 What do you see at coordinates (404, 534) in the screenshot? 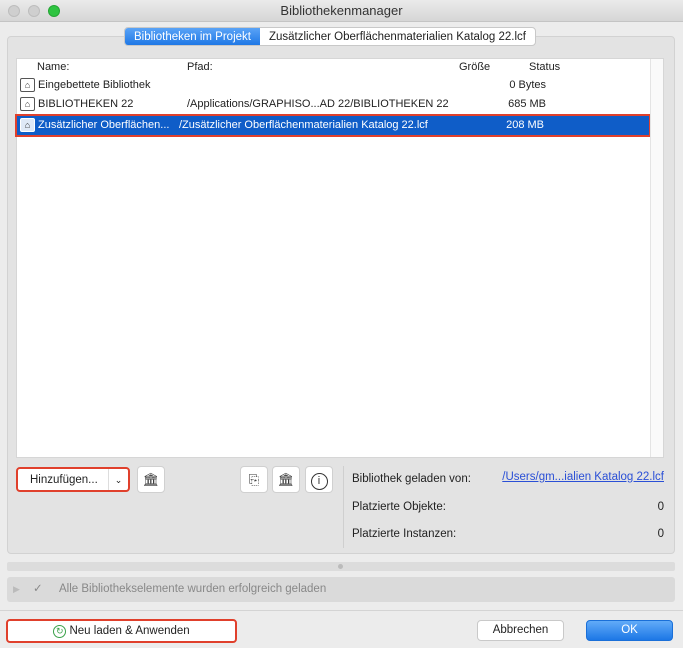
I see `placed-instances-label: Platzierte Instanzen:` at bounding box center [404, 534].